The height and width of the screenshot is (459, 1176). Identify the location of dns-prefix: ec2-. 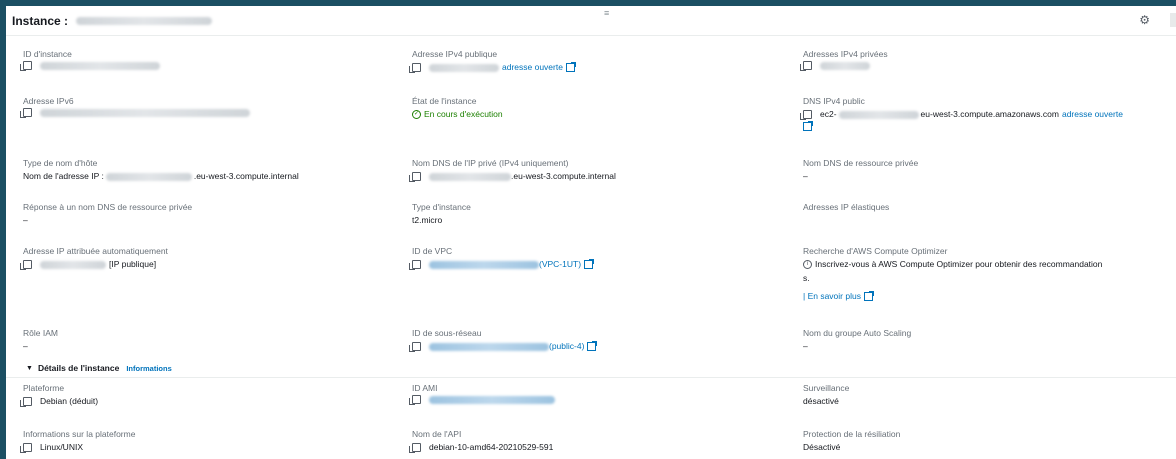
(828, 114).